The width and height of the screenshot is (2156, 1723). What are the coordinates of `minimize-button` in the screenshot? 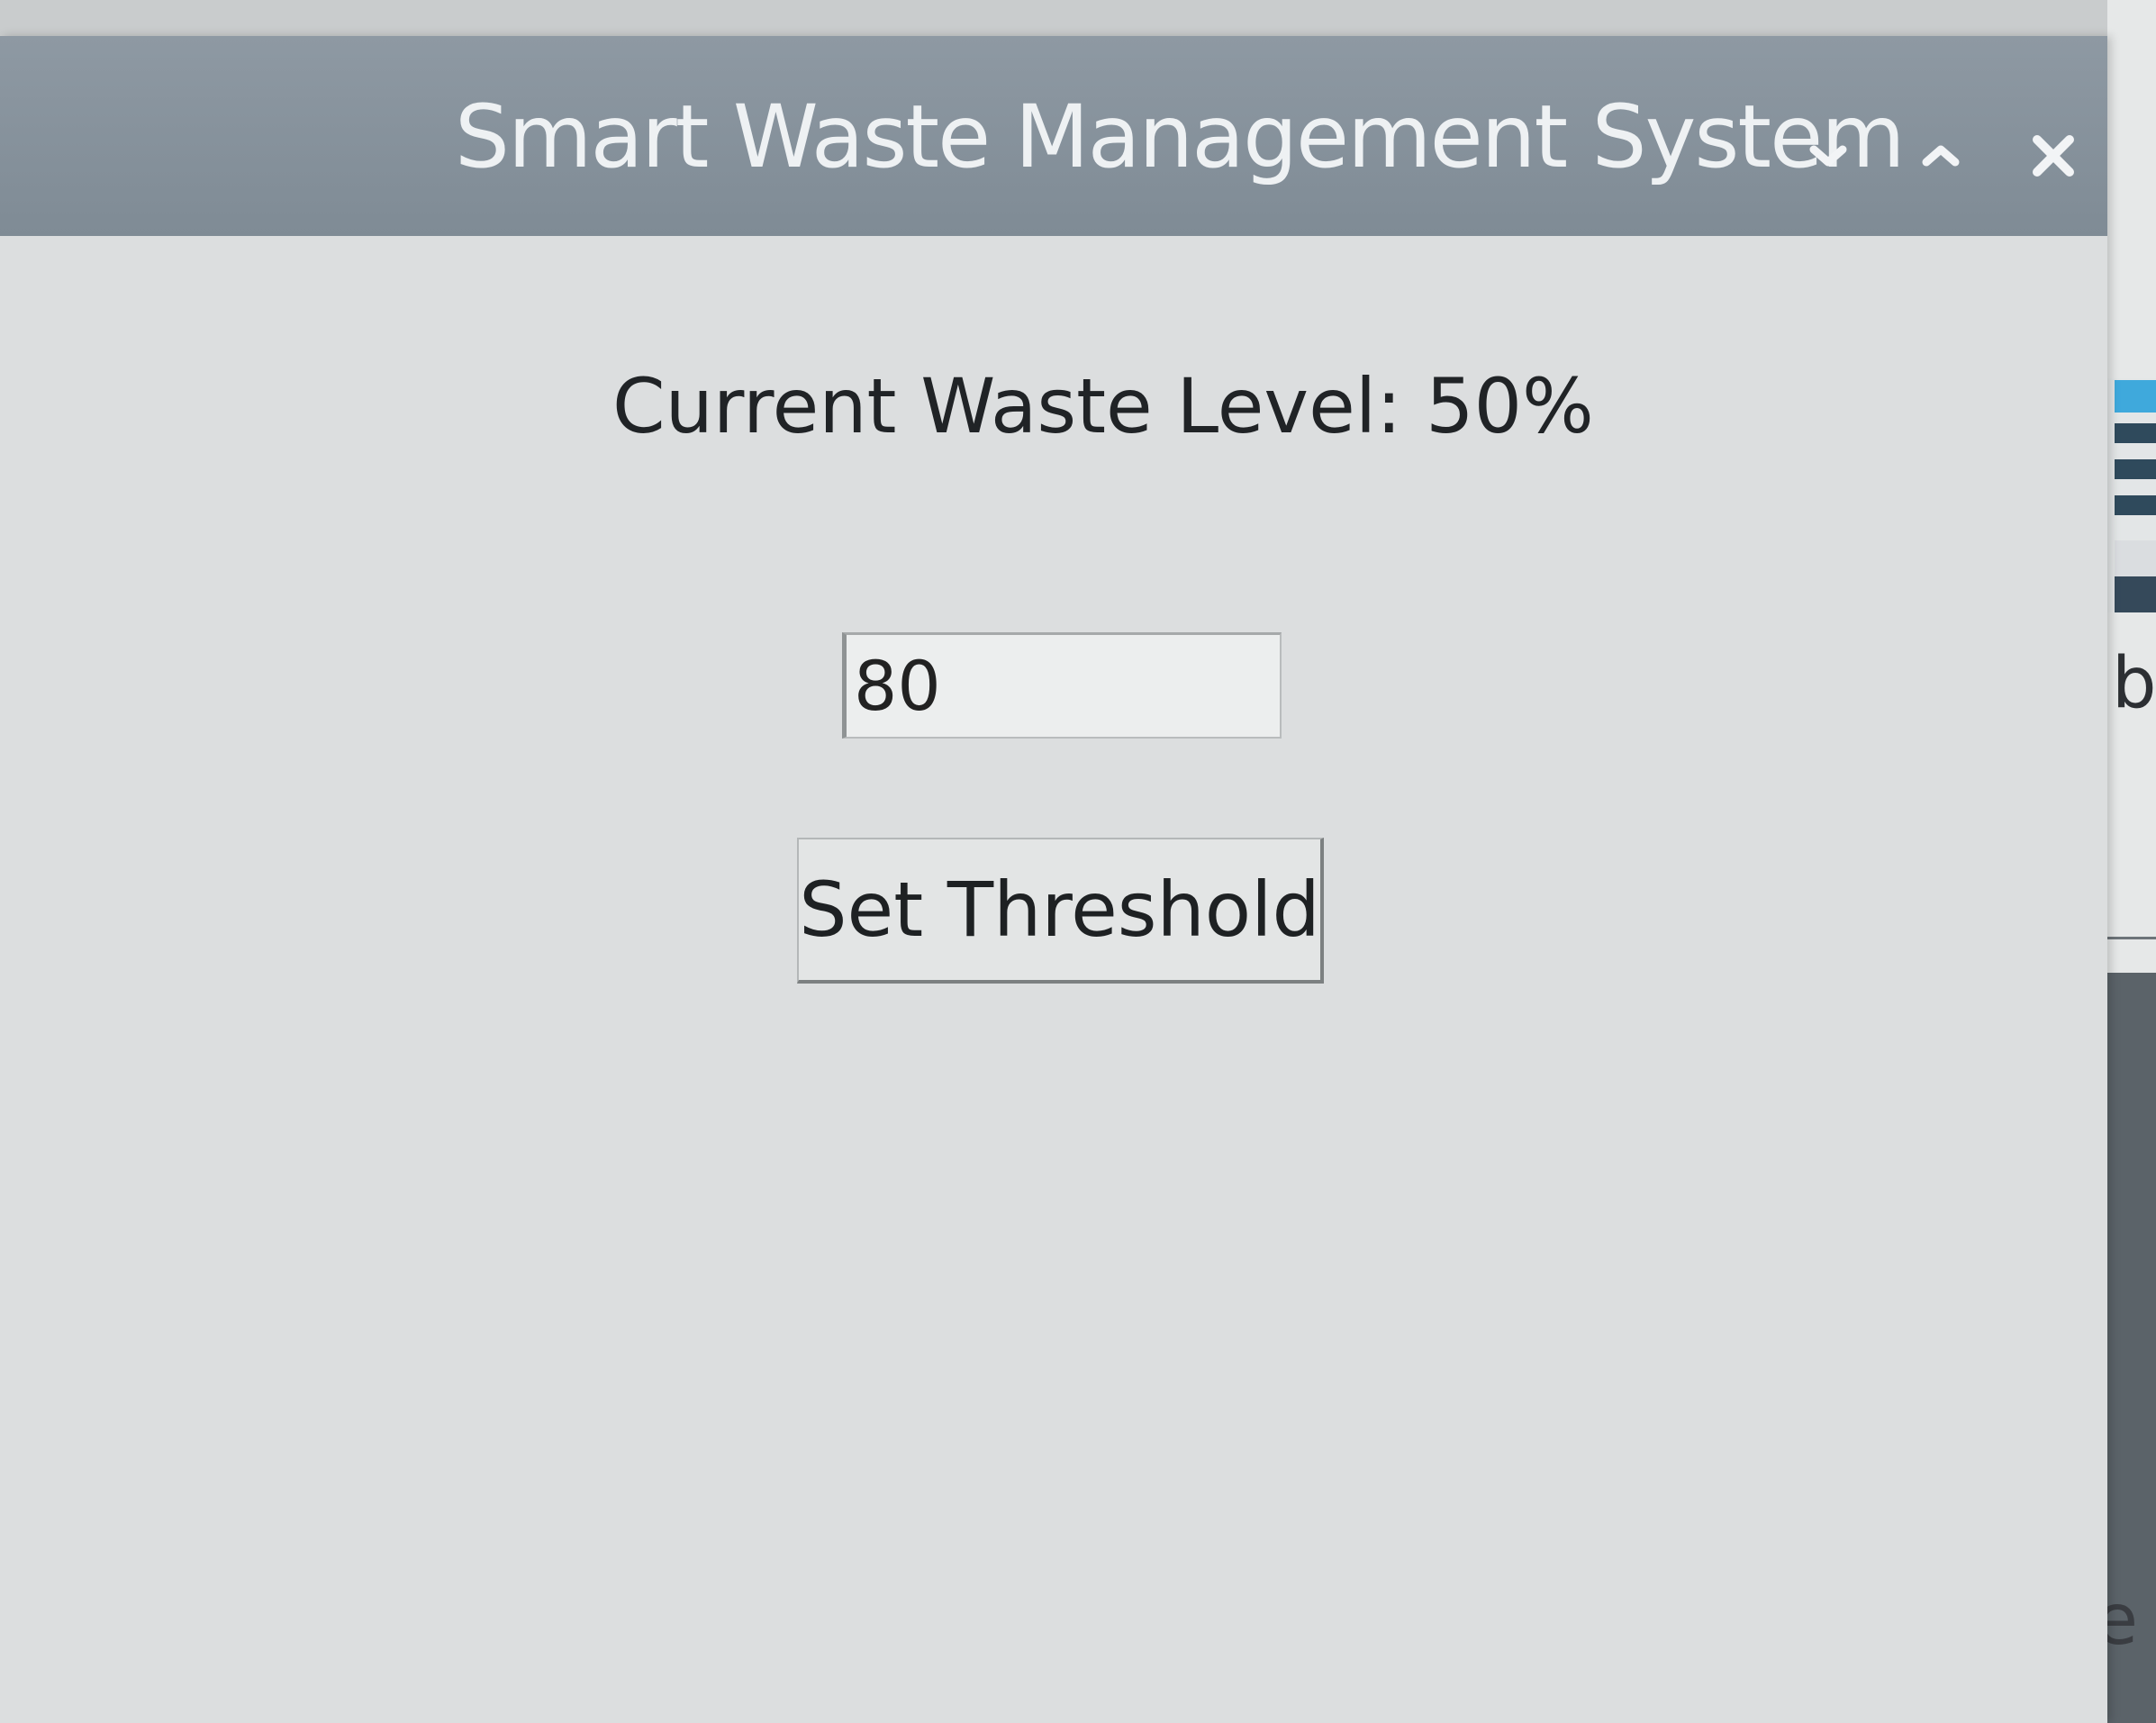 It's located at (1828, 155).